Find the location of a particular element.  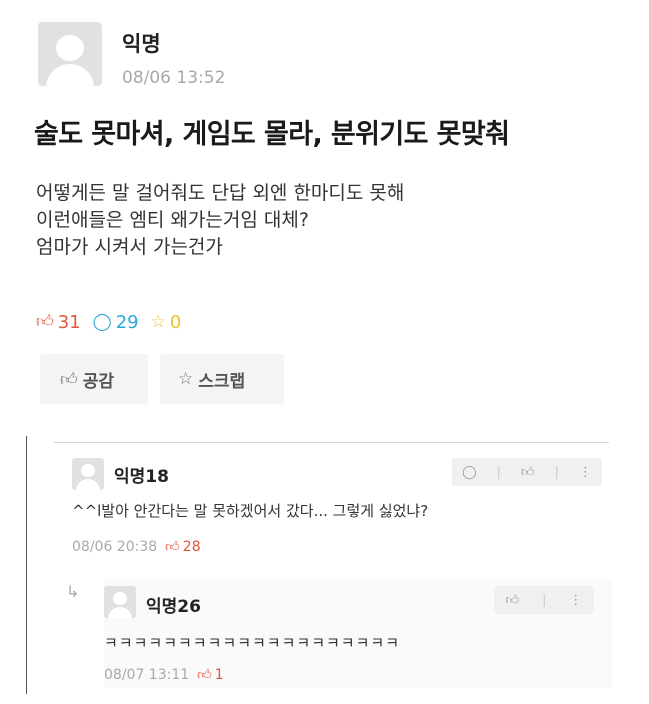

comment-toolbar: ◯ | 👍︎ | ⋮ is located at coordinates (527, 472).